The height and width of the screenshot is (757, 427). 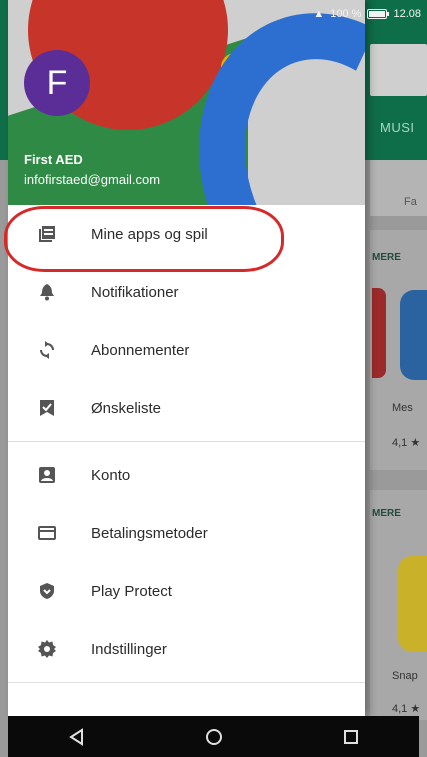 I want to click on account-name: First AED, so click(x=53, y=159).